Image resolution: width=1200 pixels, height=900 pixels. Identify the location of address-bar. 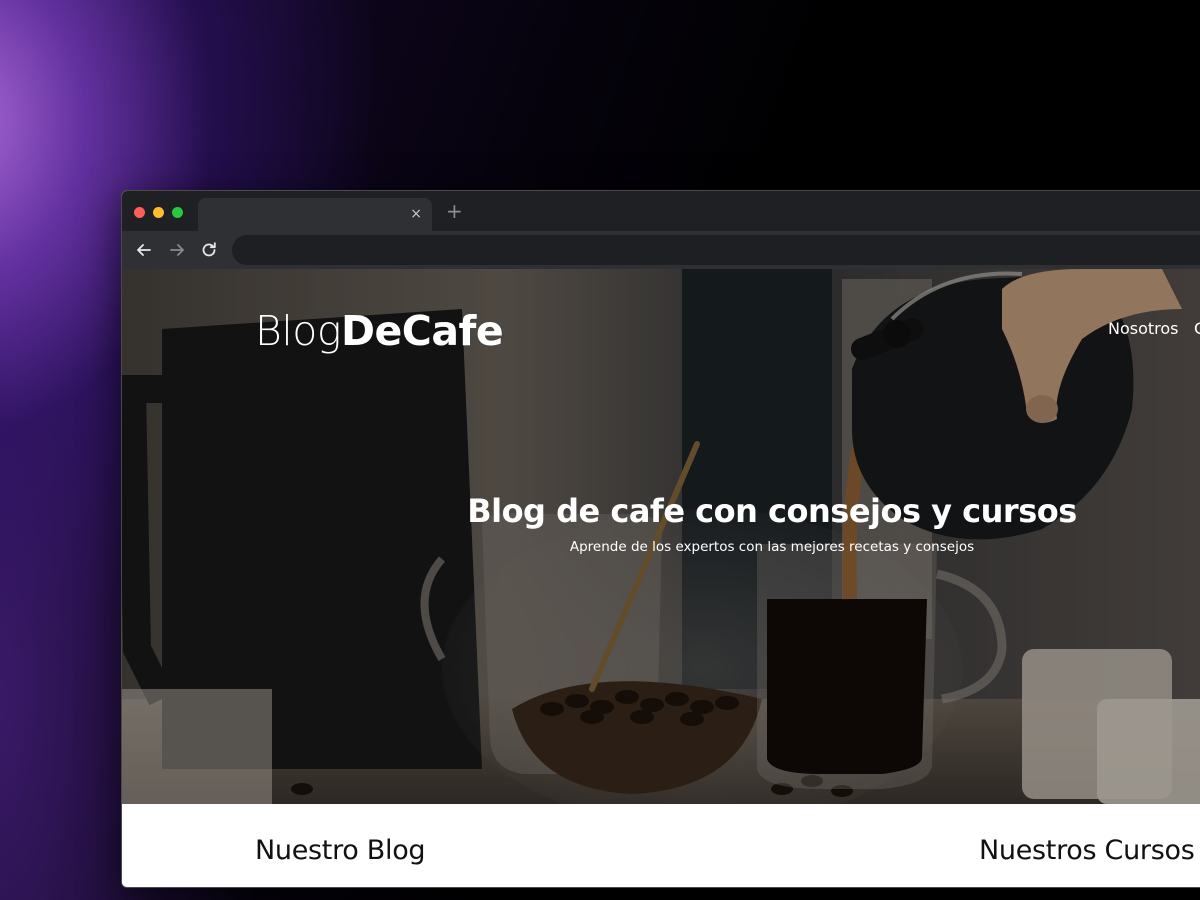
(716, 250).